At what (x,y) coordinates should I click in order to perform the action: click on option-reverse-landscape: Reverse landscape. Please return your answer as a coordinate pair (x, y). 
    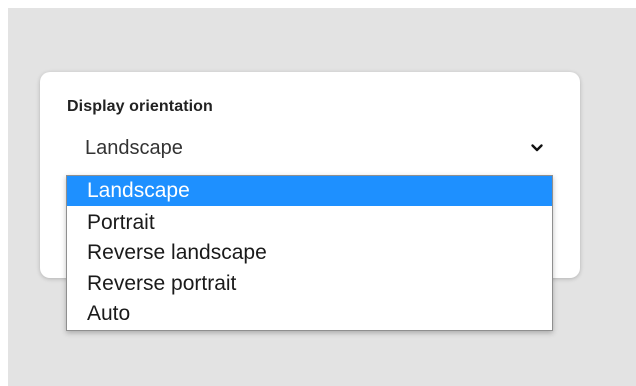
    Looking at the image, I should click on (309, 253).